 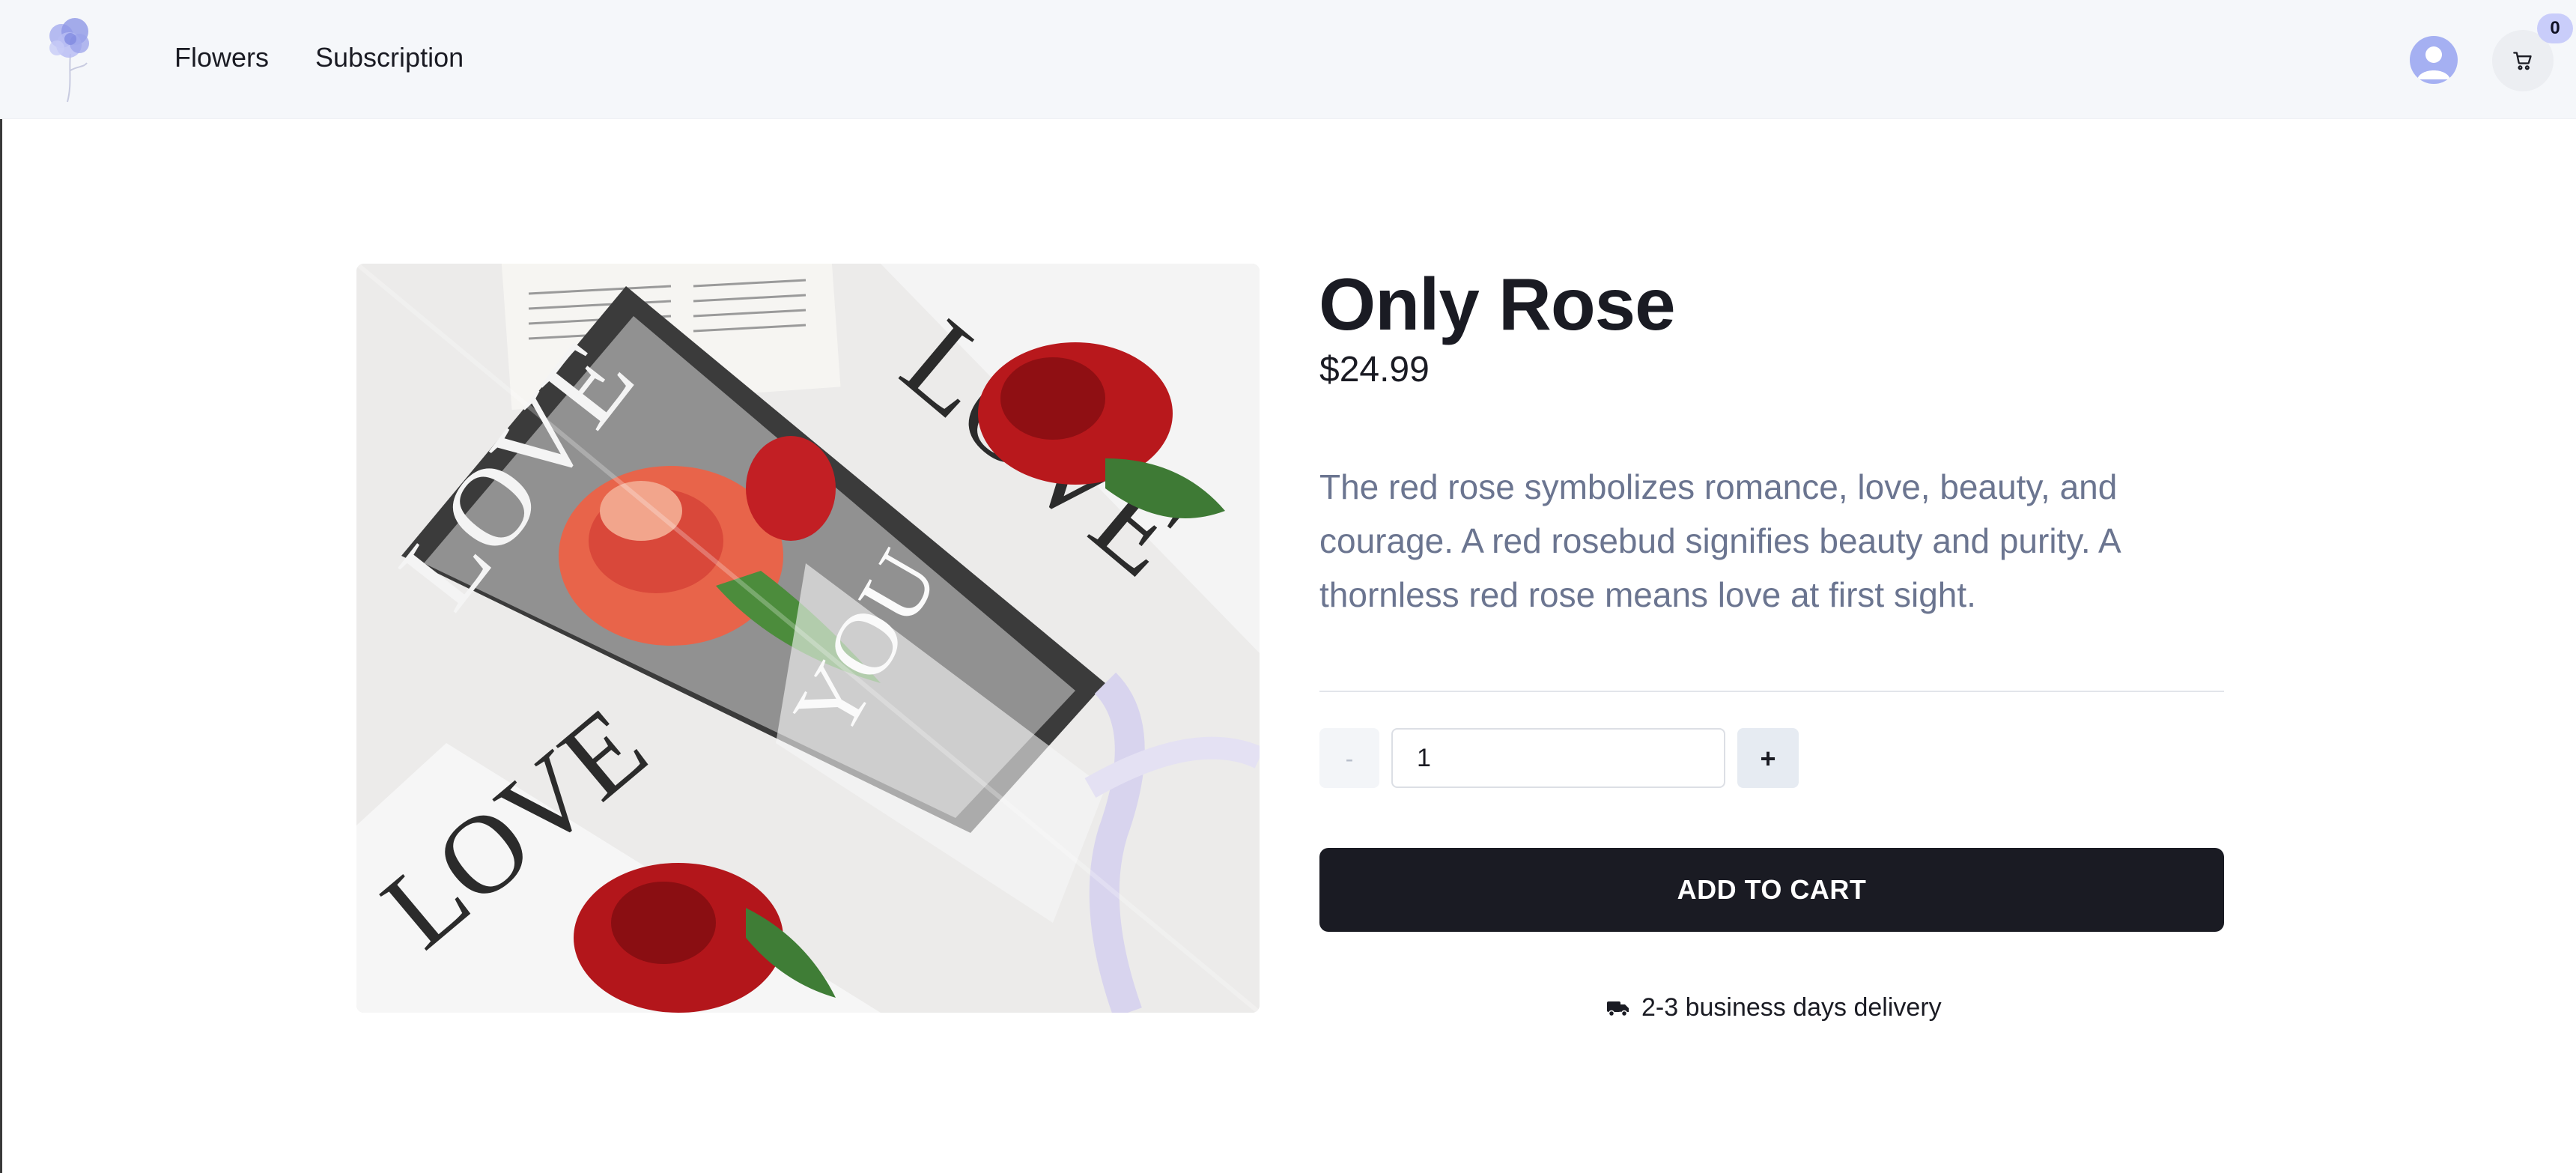 I want to click on truck-icon, so click(x=1618, y=1008).